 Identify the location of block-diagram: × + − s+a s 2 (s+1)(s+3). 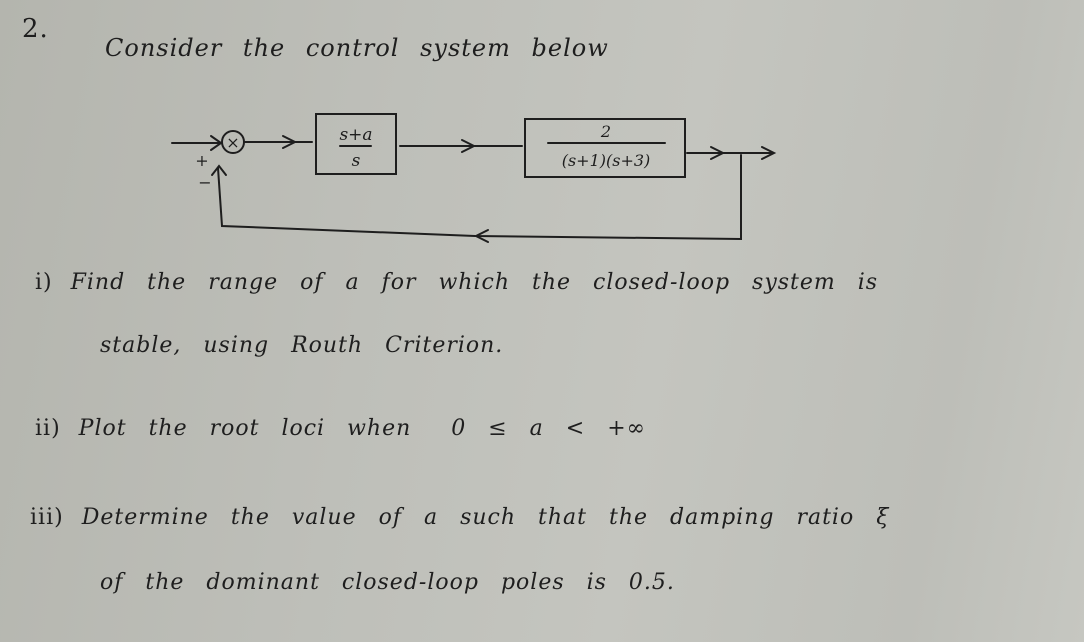
(474, 178).